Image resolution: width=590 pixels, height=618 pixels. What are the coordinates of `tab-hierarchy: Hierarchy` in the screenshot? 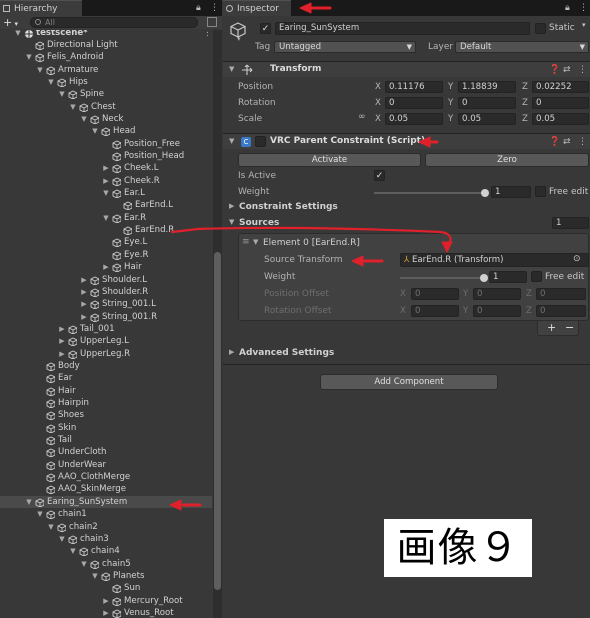 It's located at (41, 8).